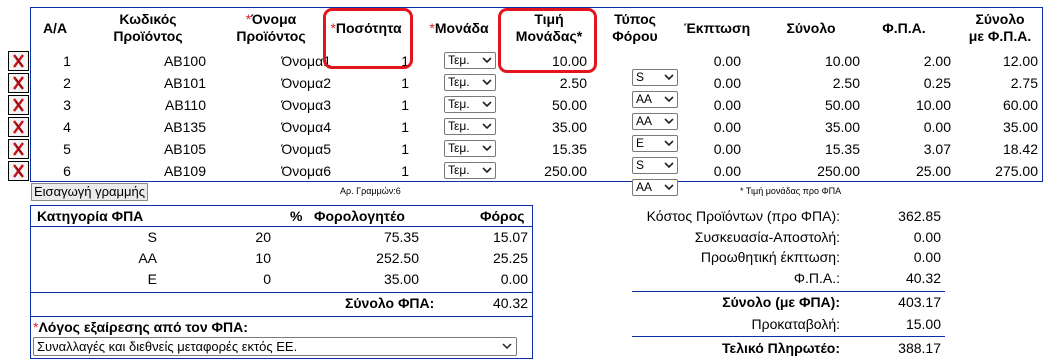  Describe the element at coordinates (158, 149) in the screenshot. I see `row-product-code: AB105` at that location.